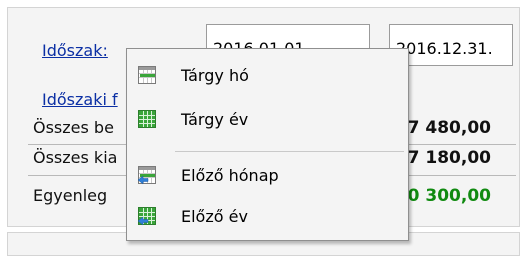 The image size is (528, 256). I want to click on period-summary-link: Időszaki f, so click(80, 99).